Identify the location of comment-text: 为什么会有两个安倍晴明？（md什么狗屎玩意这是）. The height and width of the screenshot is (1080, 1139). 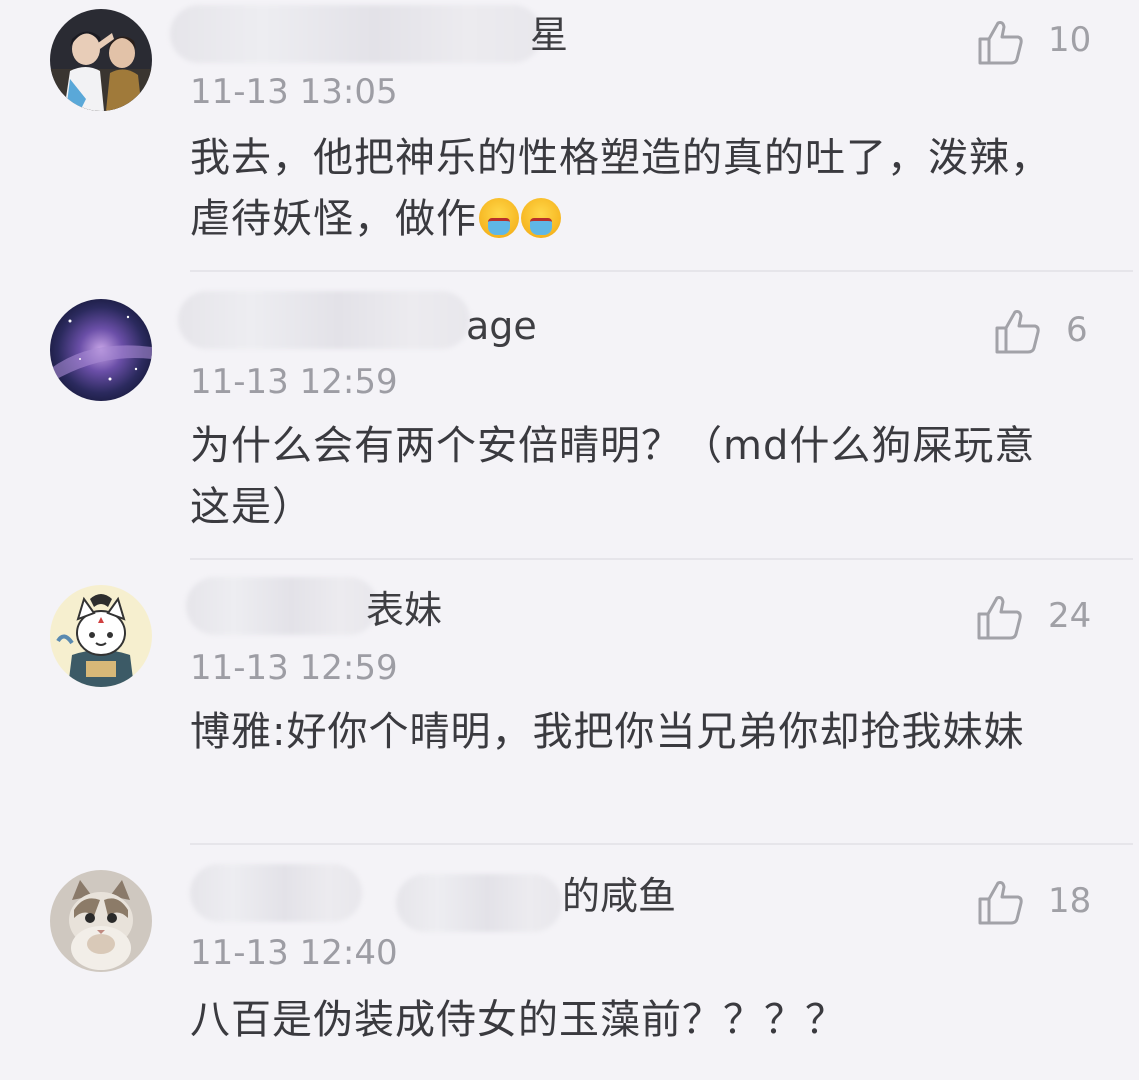
(613, 476).